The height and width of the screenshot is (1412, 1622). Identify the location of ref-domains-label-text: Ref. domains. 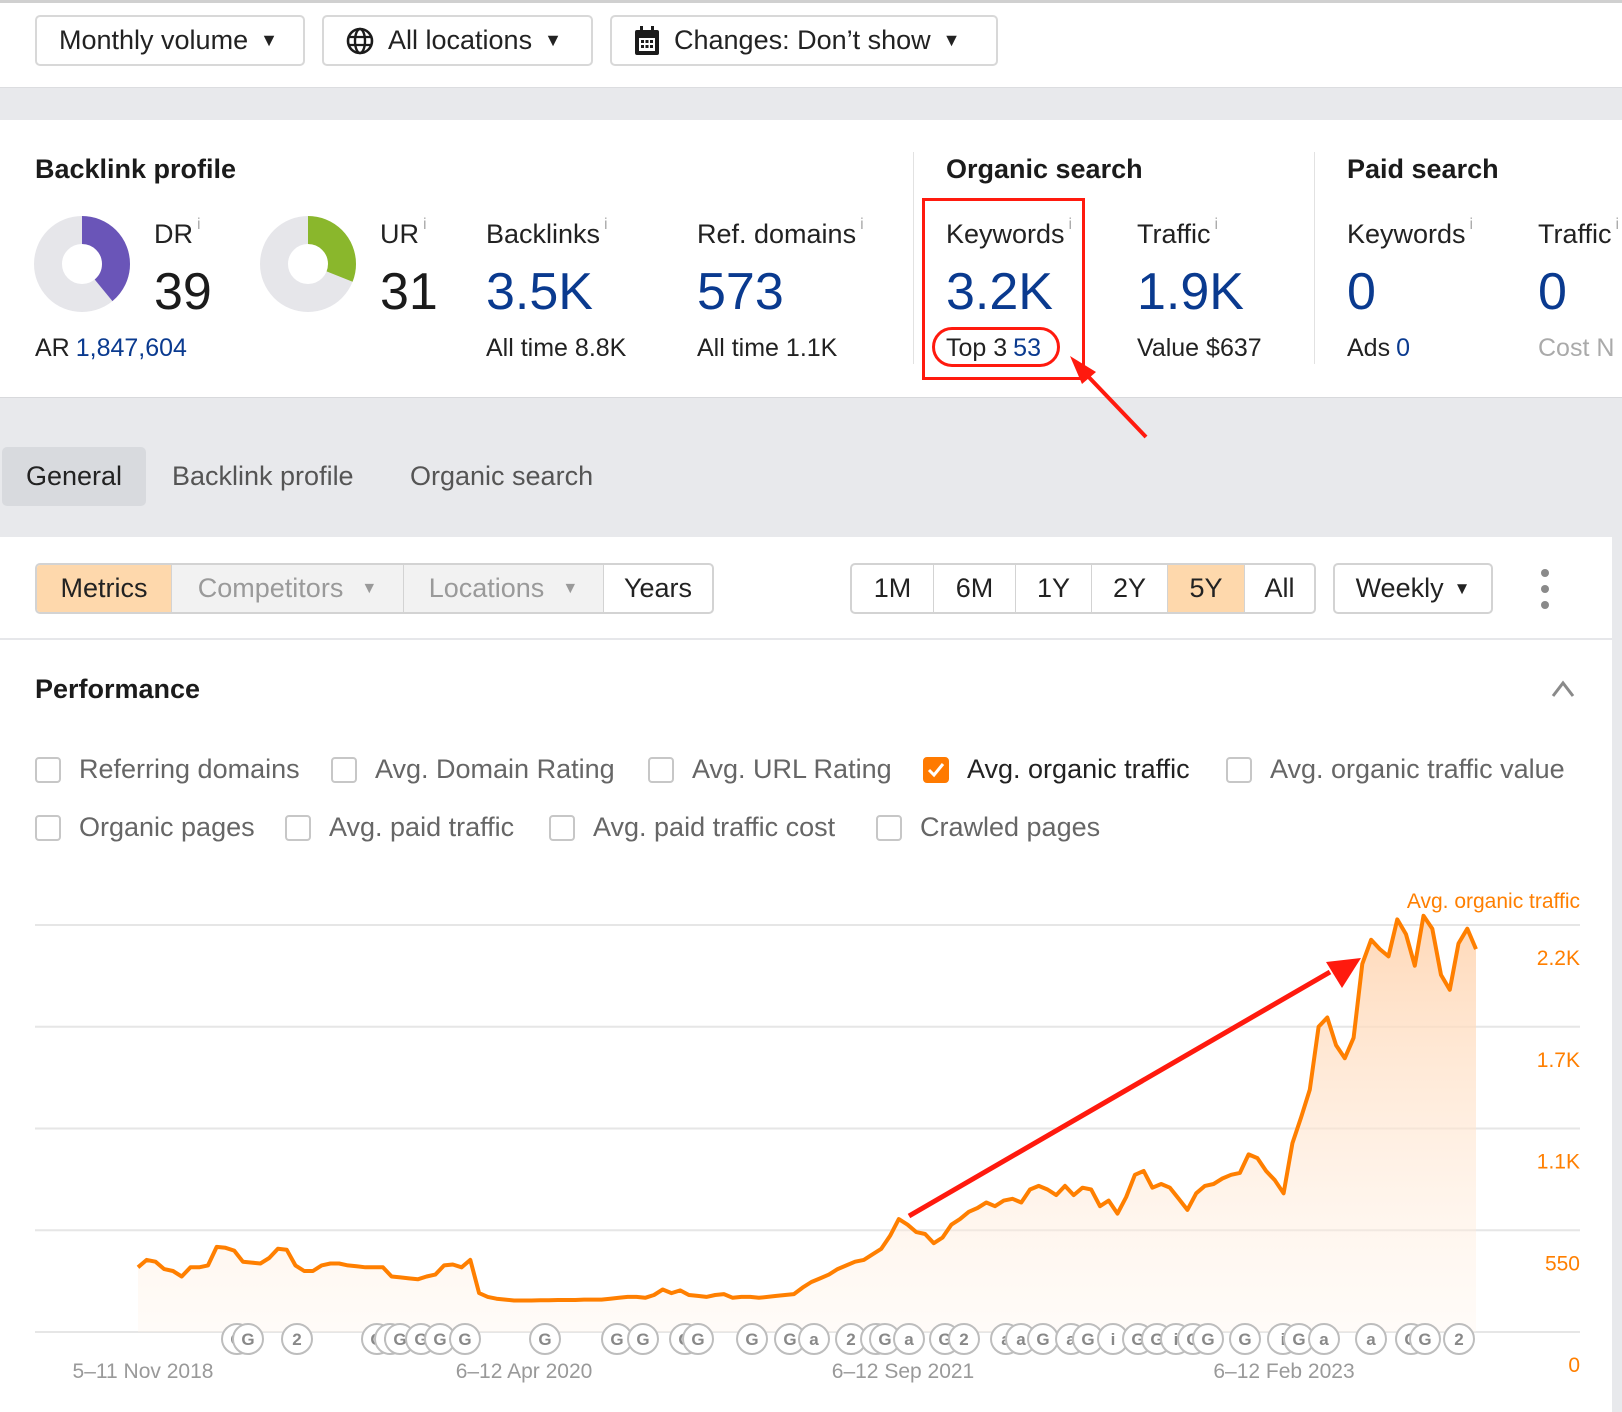
(777, 234).